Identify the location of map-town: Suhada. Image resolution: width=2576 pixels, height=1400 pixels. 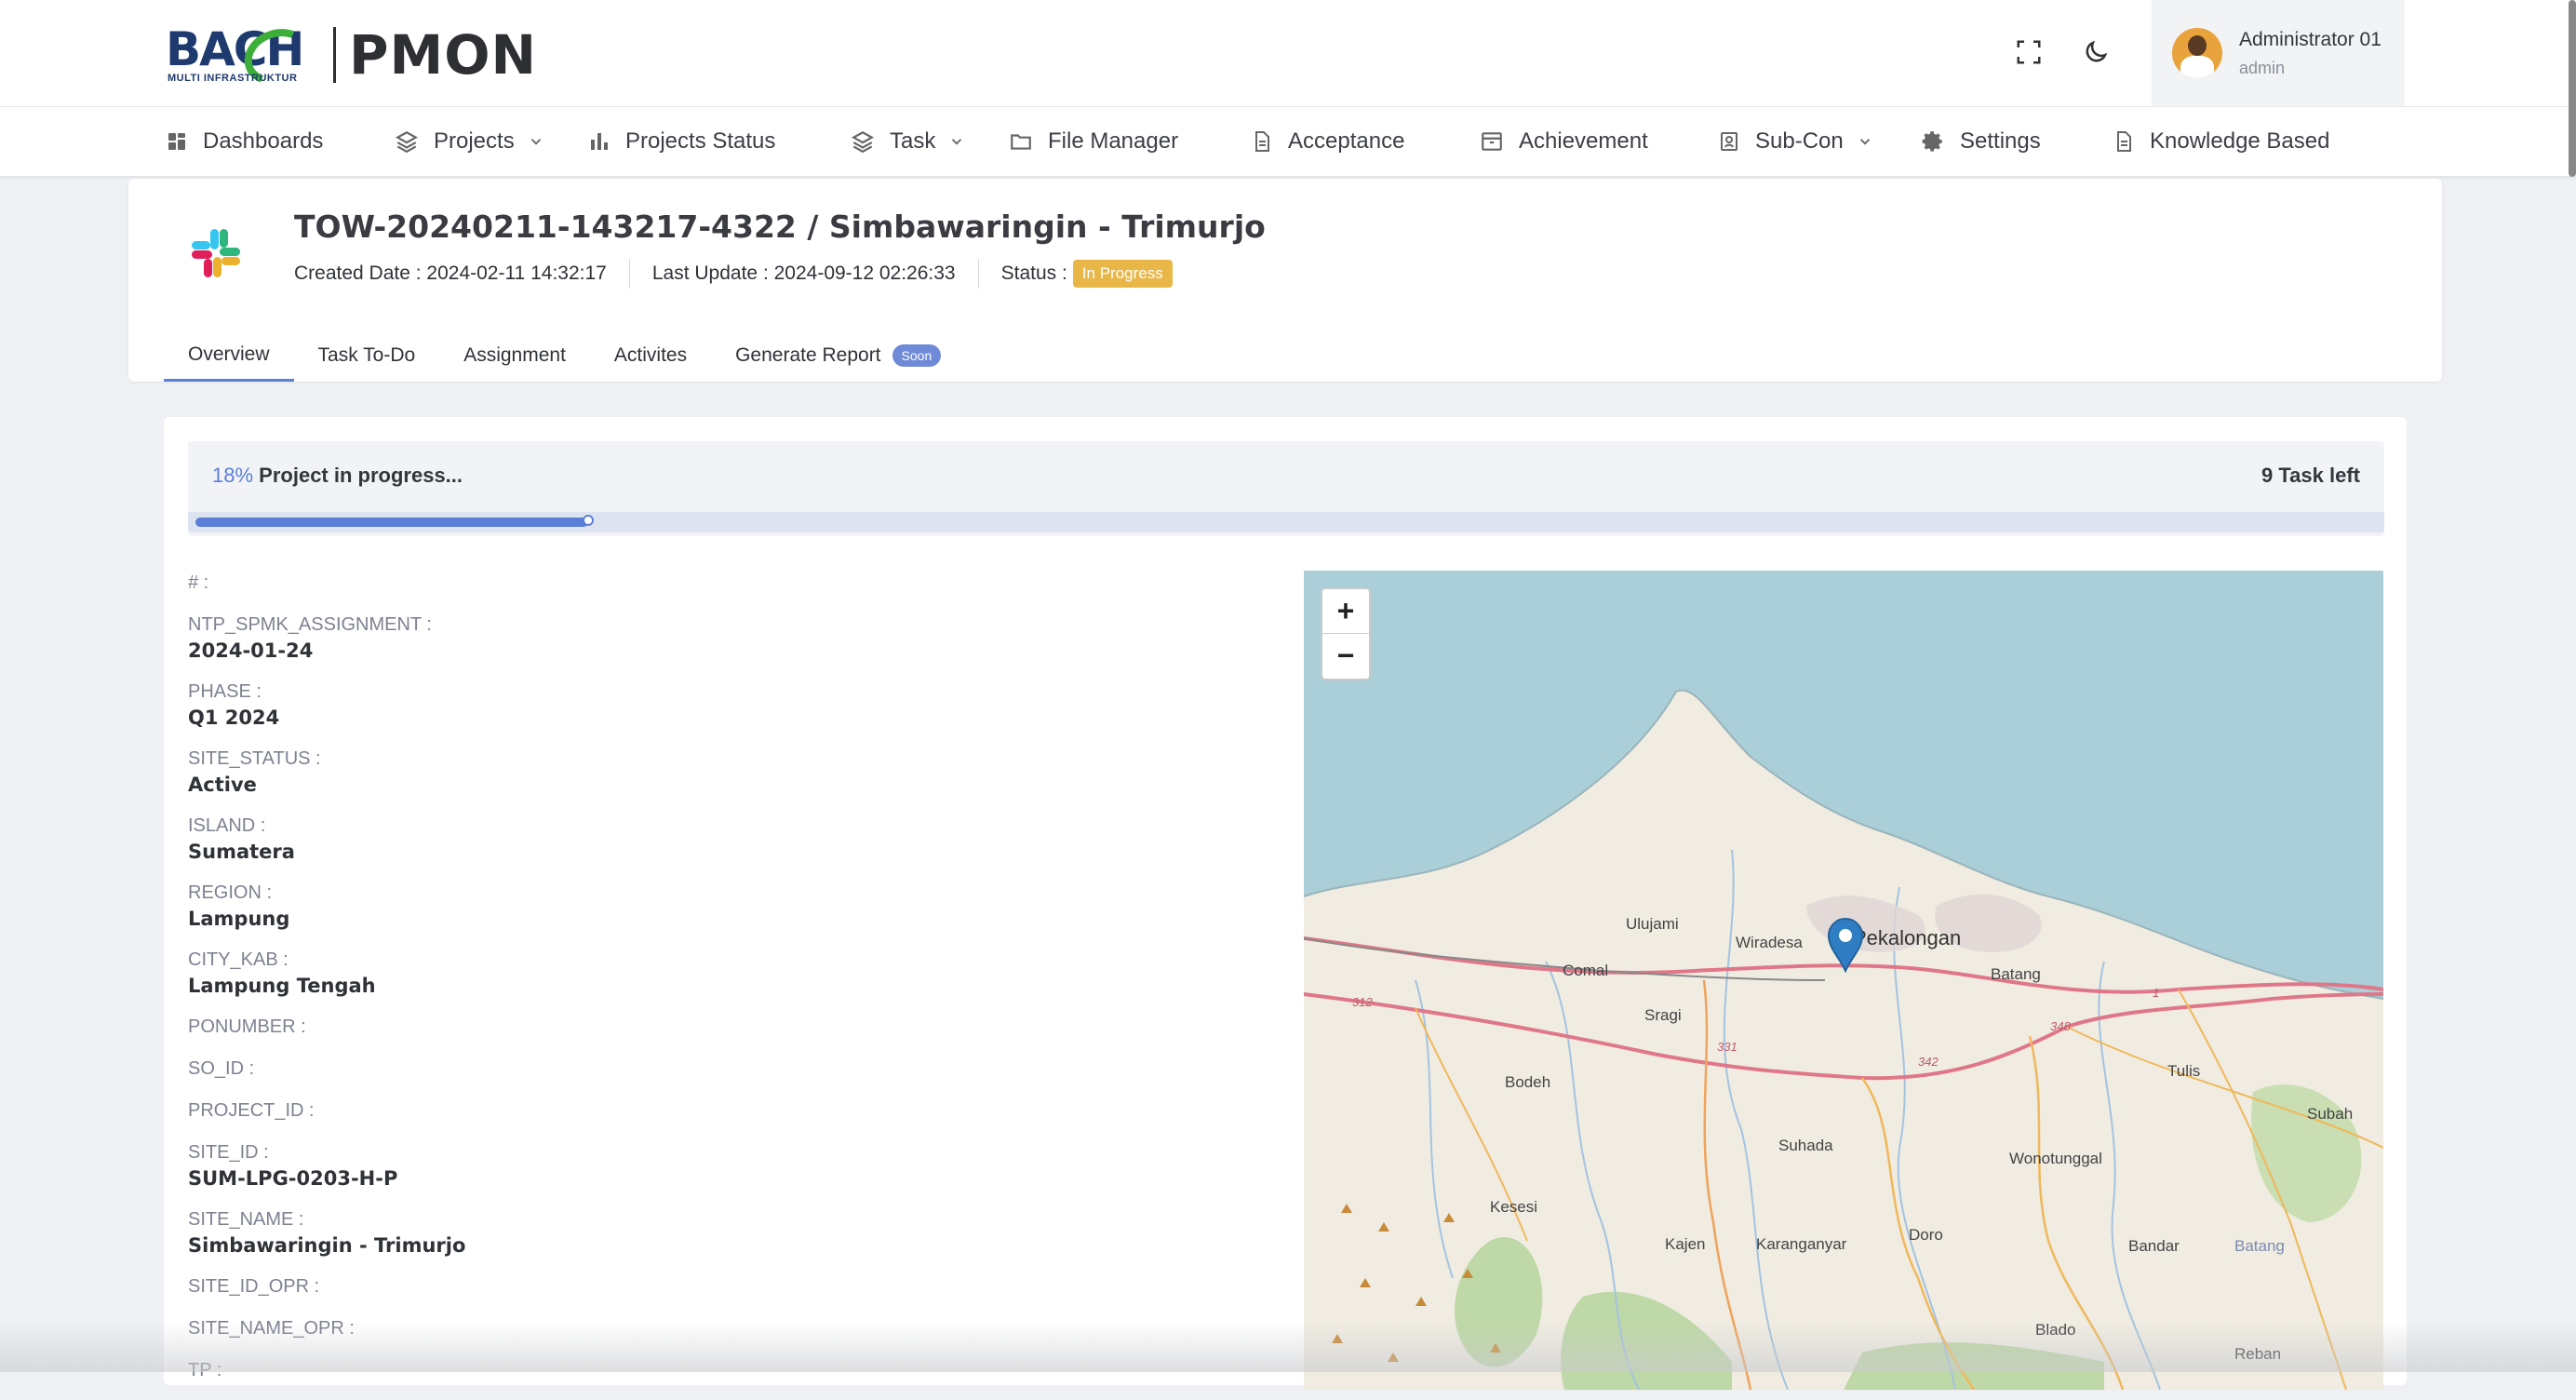
(1805, 1145).